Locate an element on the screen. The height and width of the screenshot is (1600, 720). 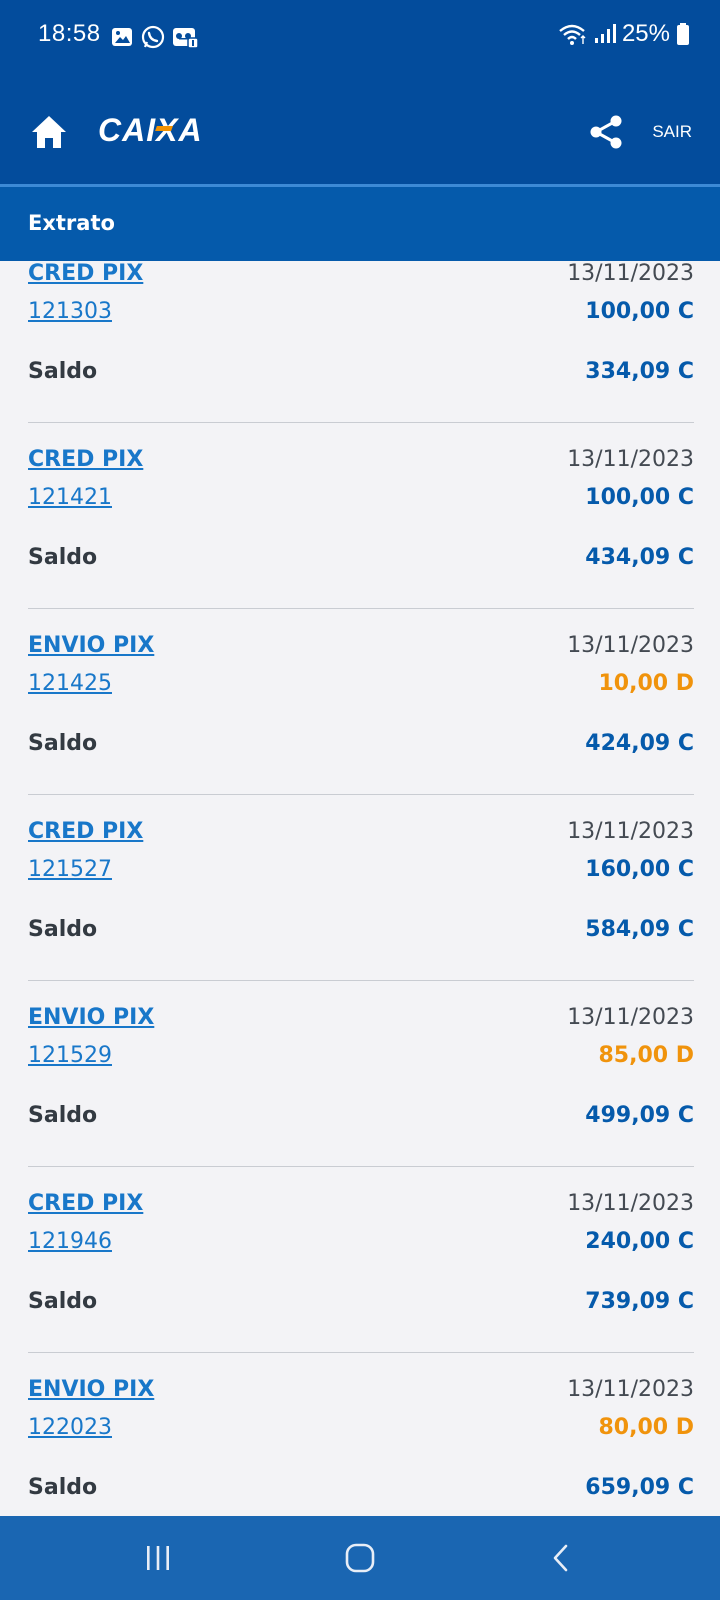
recent-apps-button is located at coordinates (158, 1558).